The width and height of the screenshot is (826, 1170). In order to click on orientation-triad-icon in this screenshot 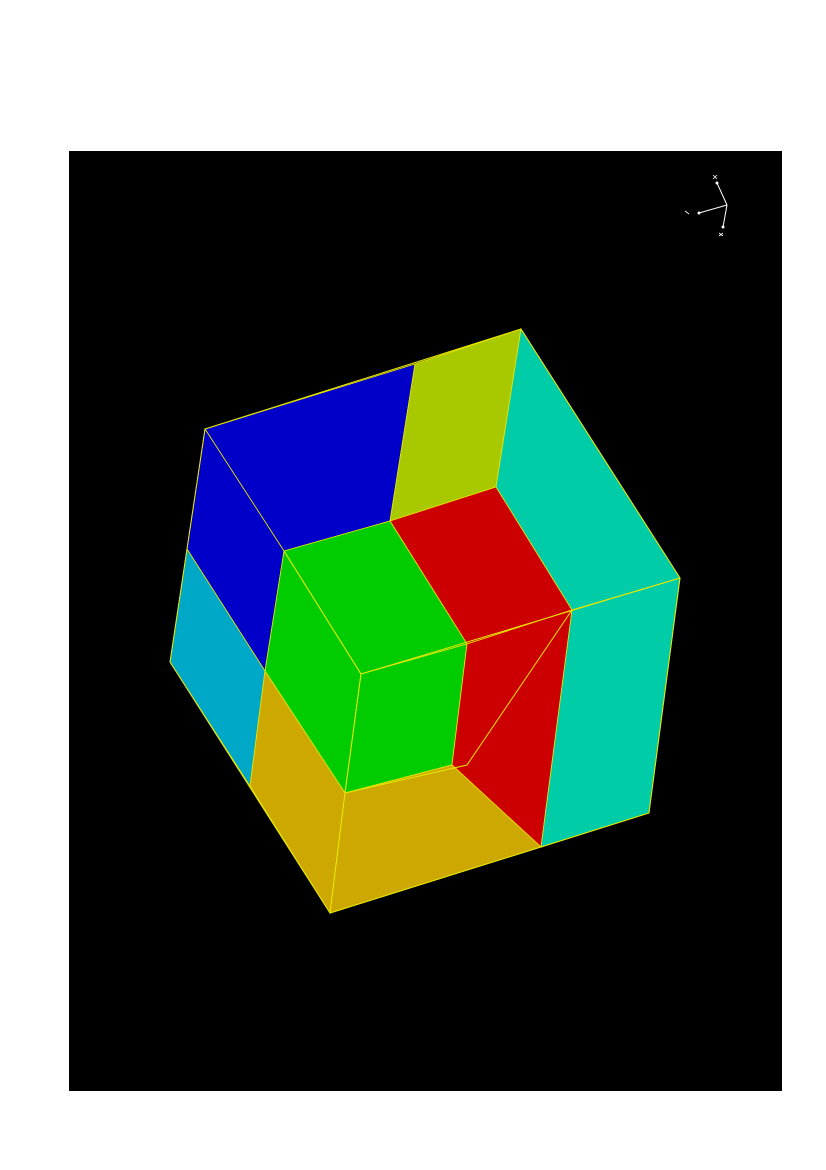, I will do `click(706, 205)`.